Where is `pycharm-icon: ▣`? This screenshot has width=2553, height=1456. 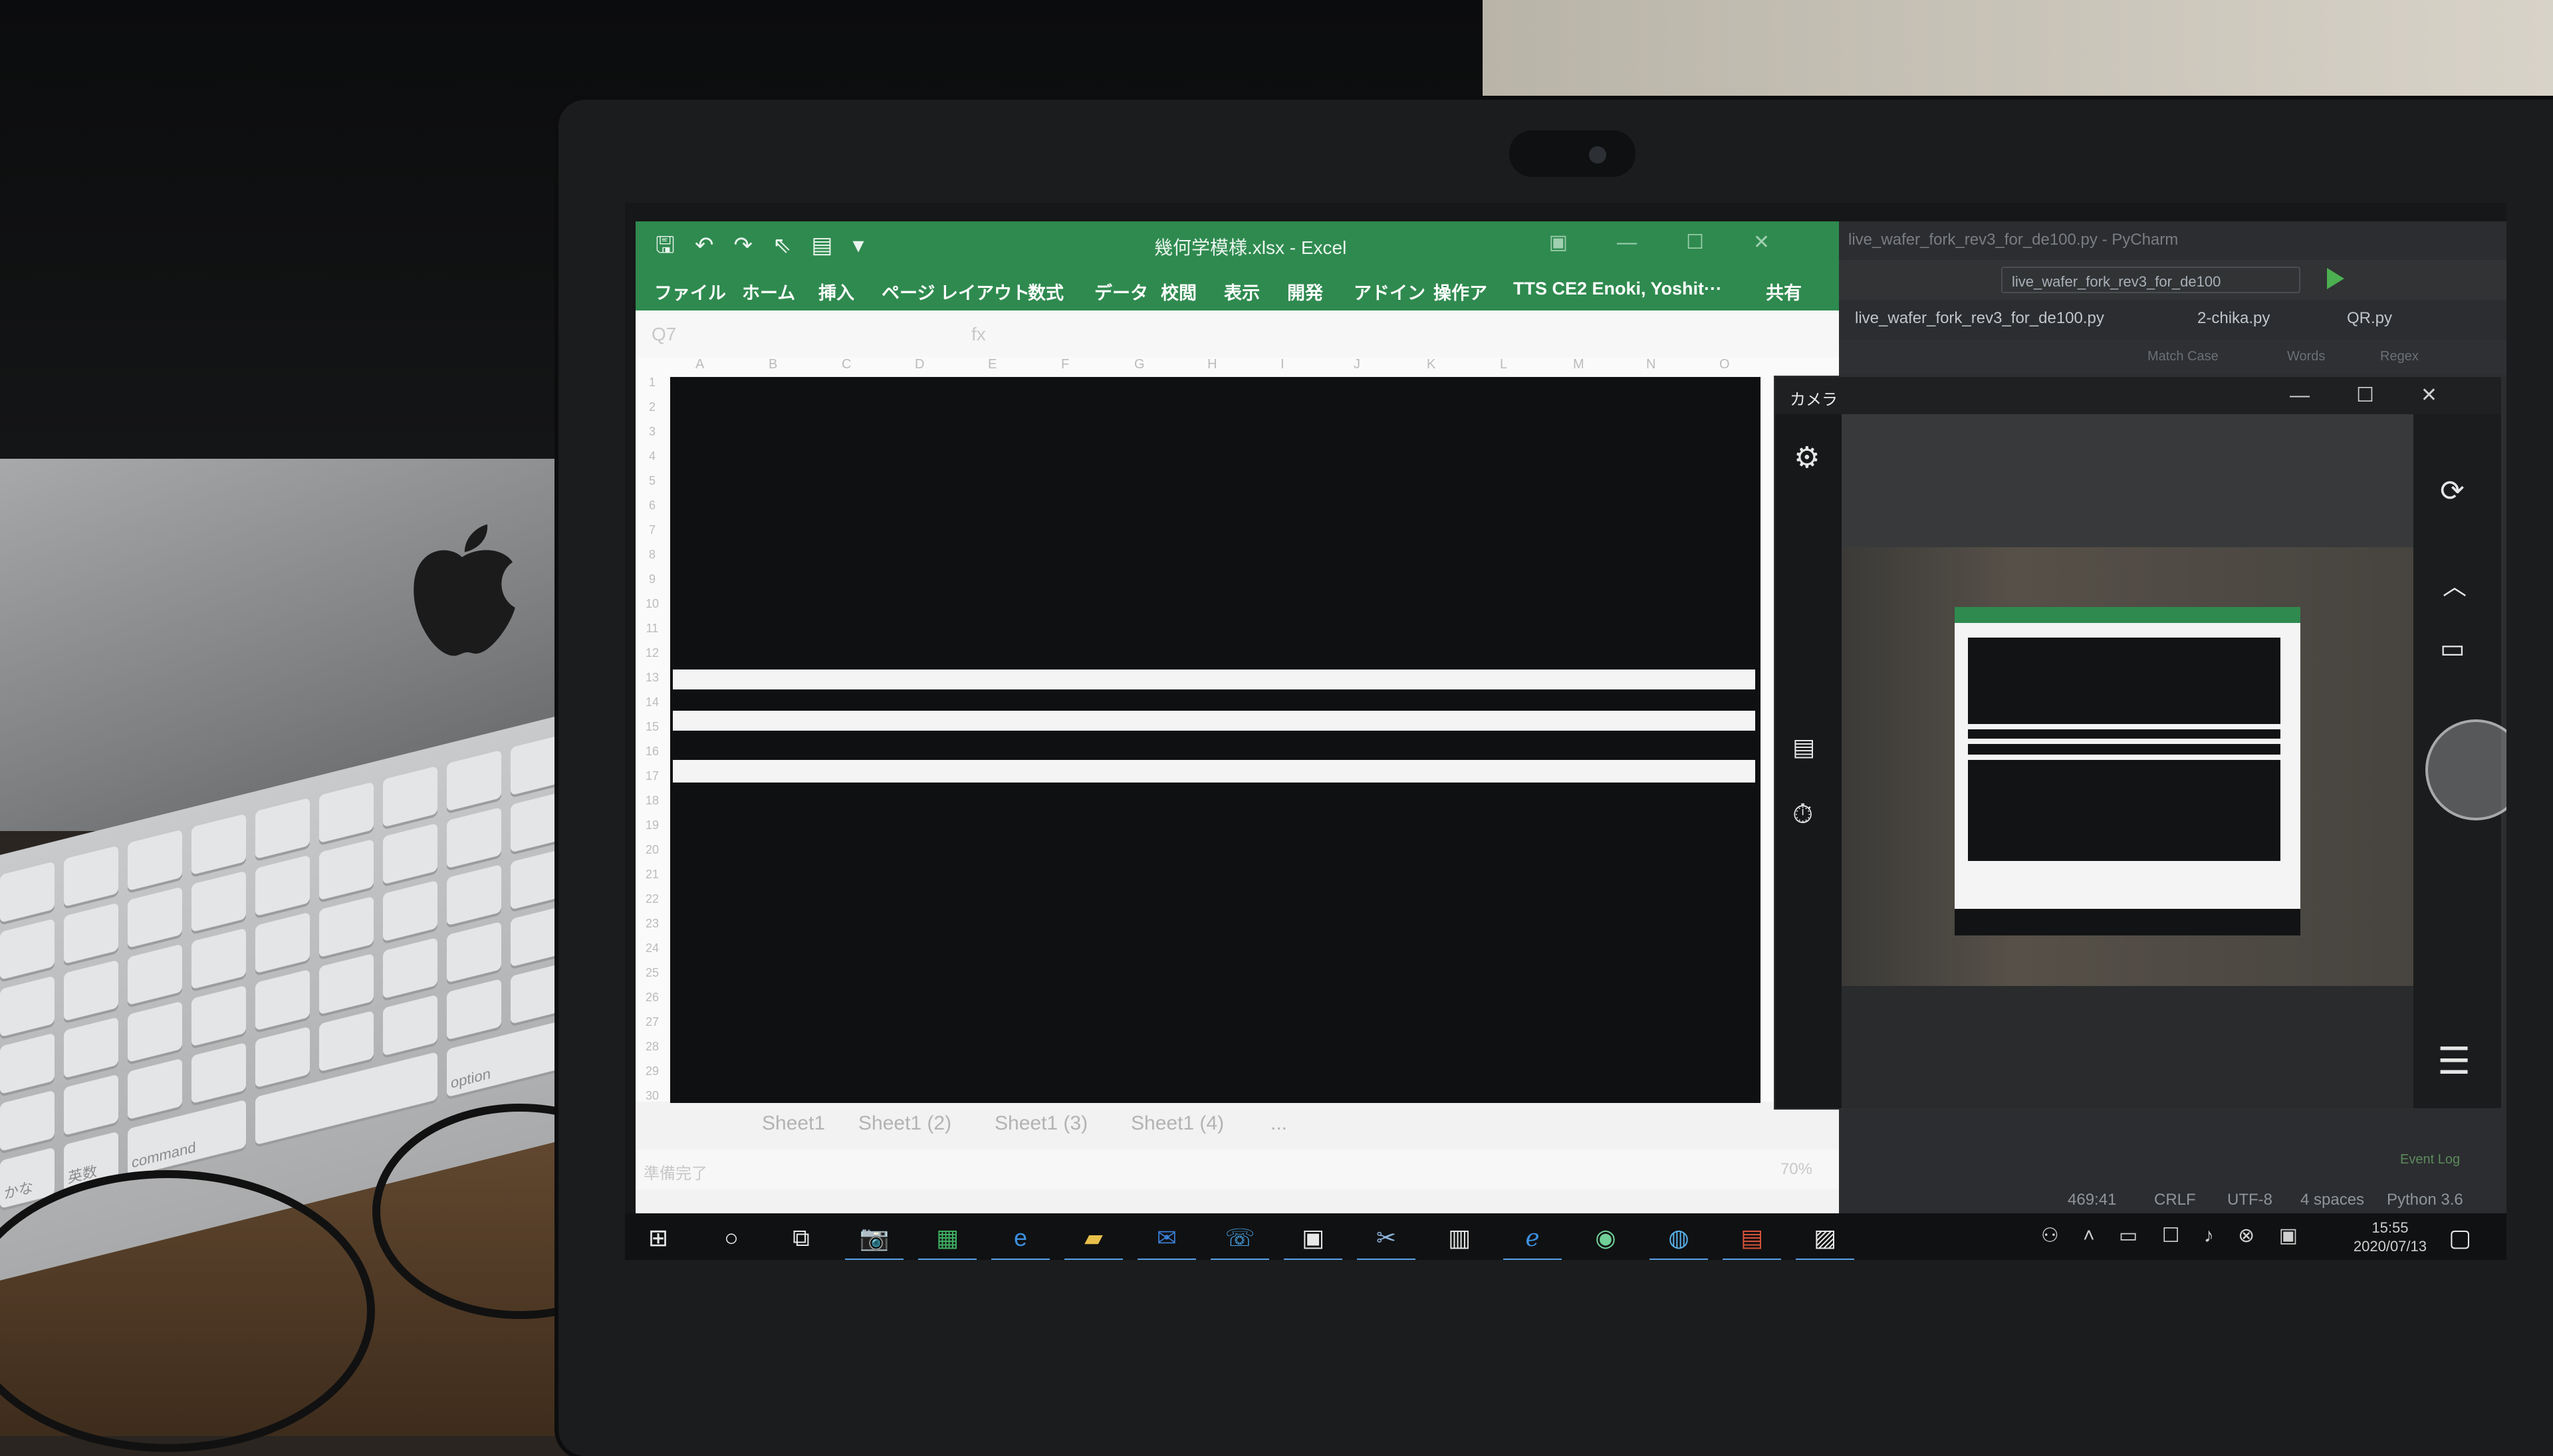
pycharm-icon: ▣ is located at coordinates (1313, 1240).